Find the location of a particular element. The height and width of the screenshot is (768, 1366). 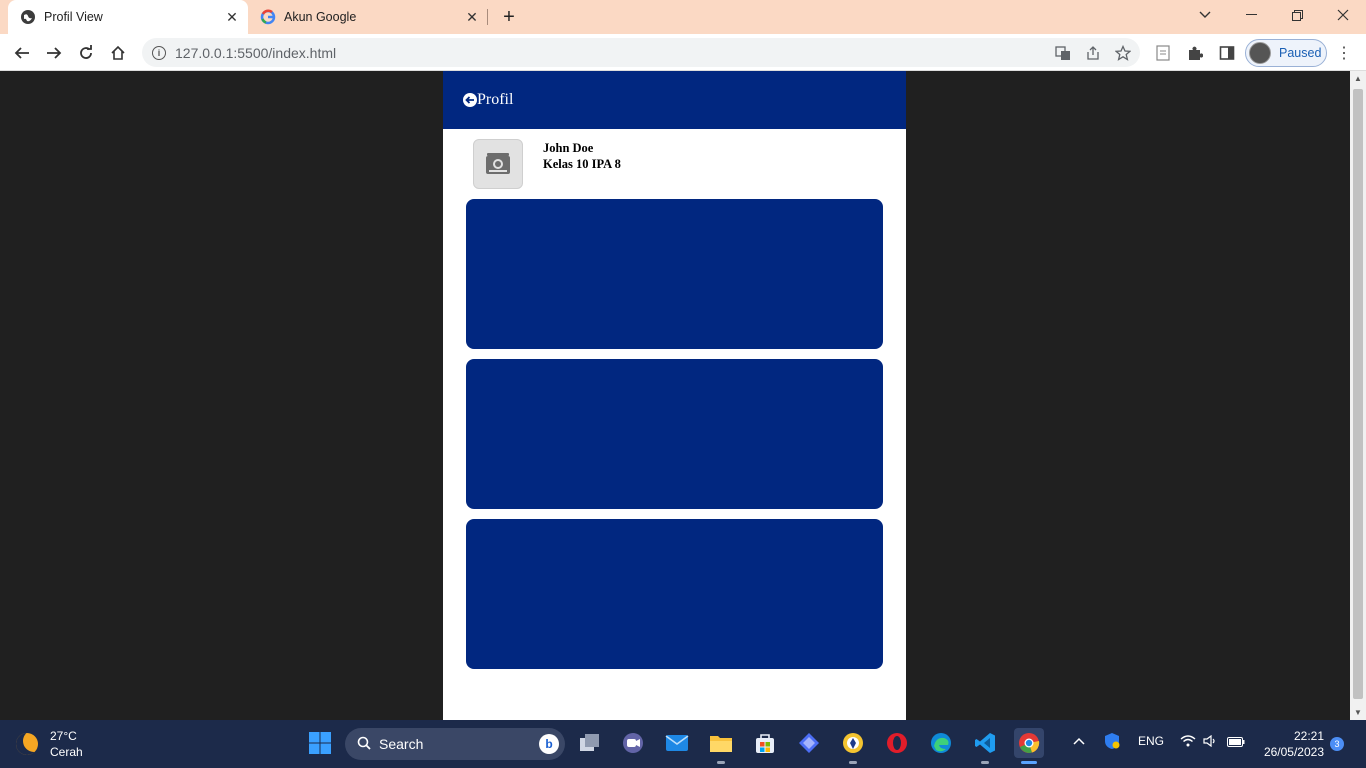

search-icon is located at coordinates (364, 744).